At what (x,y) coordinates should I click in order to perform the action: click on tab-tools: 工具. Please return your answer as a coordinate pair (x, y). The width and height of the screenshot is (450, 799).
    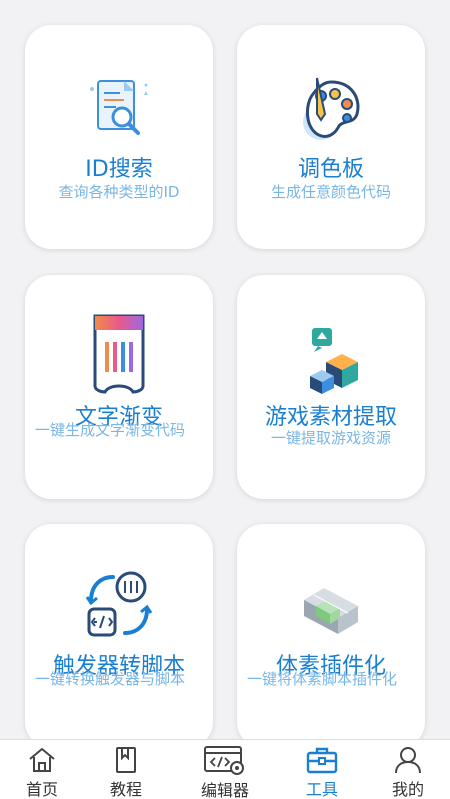
    Looking at the image, I should click on (322, 769).